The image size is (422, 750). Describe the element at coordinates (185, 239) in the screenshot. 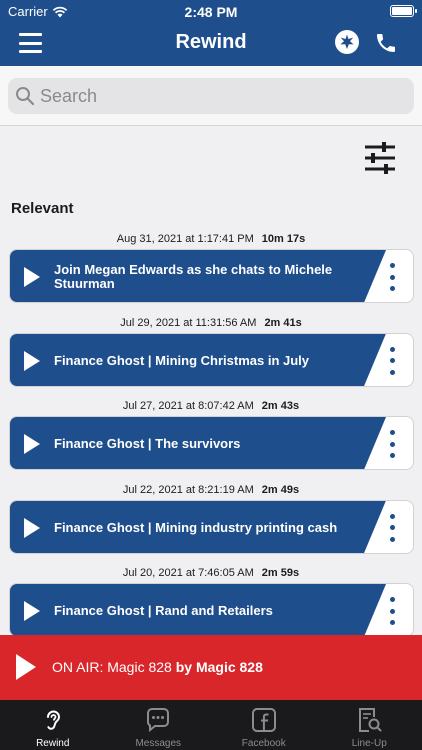

I see `item-date: Aug 31, 2021 at 1:17:41 PM` at that location.